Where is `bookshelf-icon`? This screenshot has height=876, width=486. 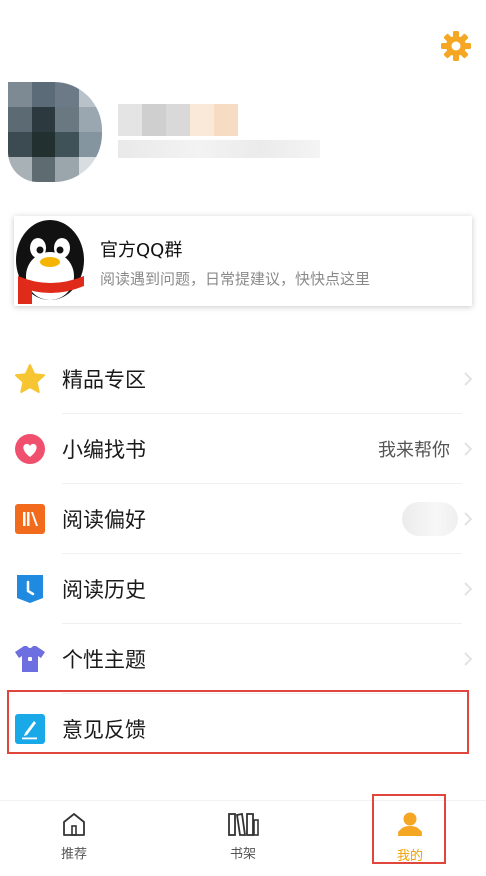
bookshelf-icon is located at coordinates (243, 824).